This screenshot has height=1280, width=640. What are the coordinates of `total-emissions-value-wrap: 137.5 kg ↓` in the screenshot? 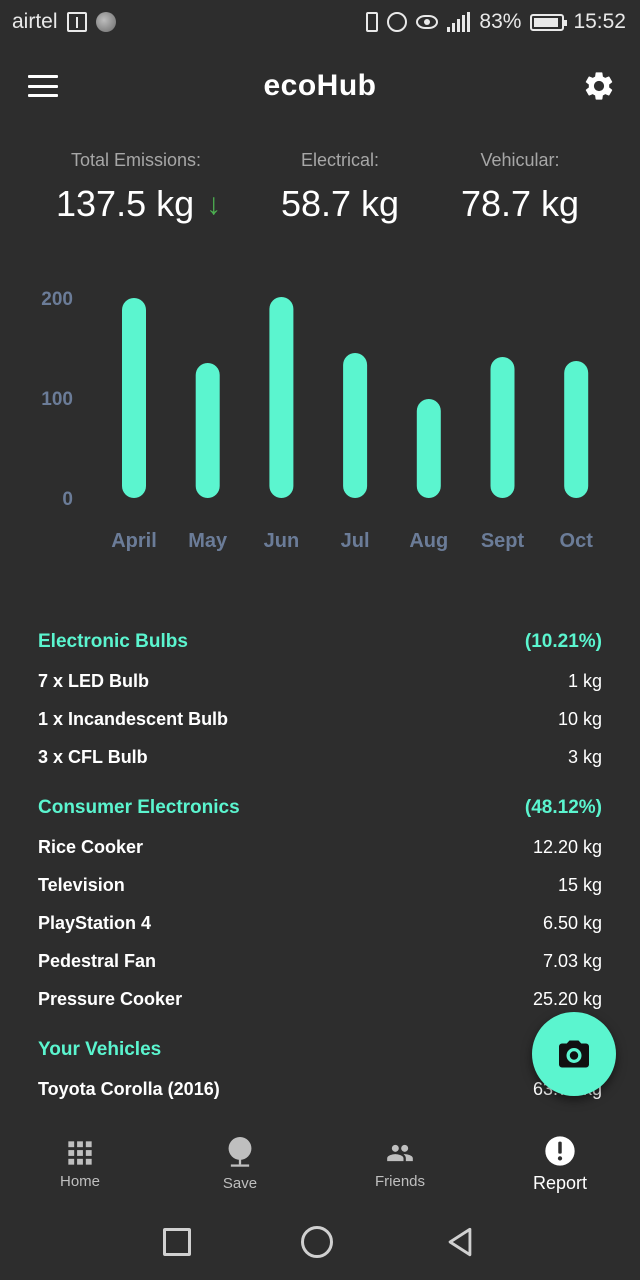 It's located at (138, 204).